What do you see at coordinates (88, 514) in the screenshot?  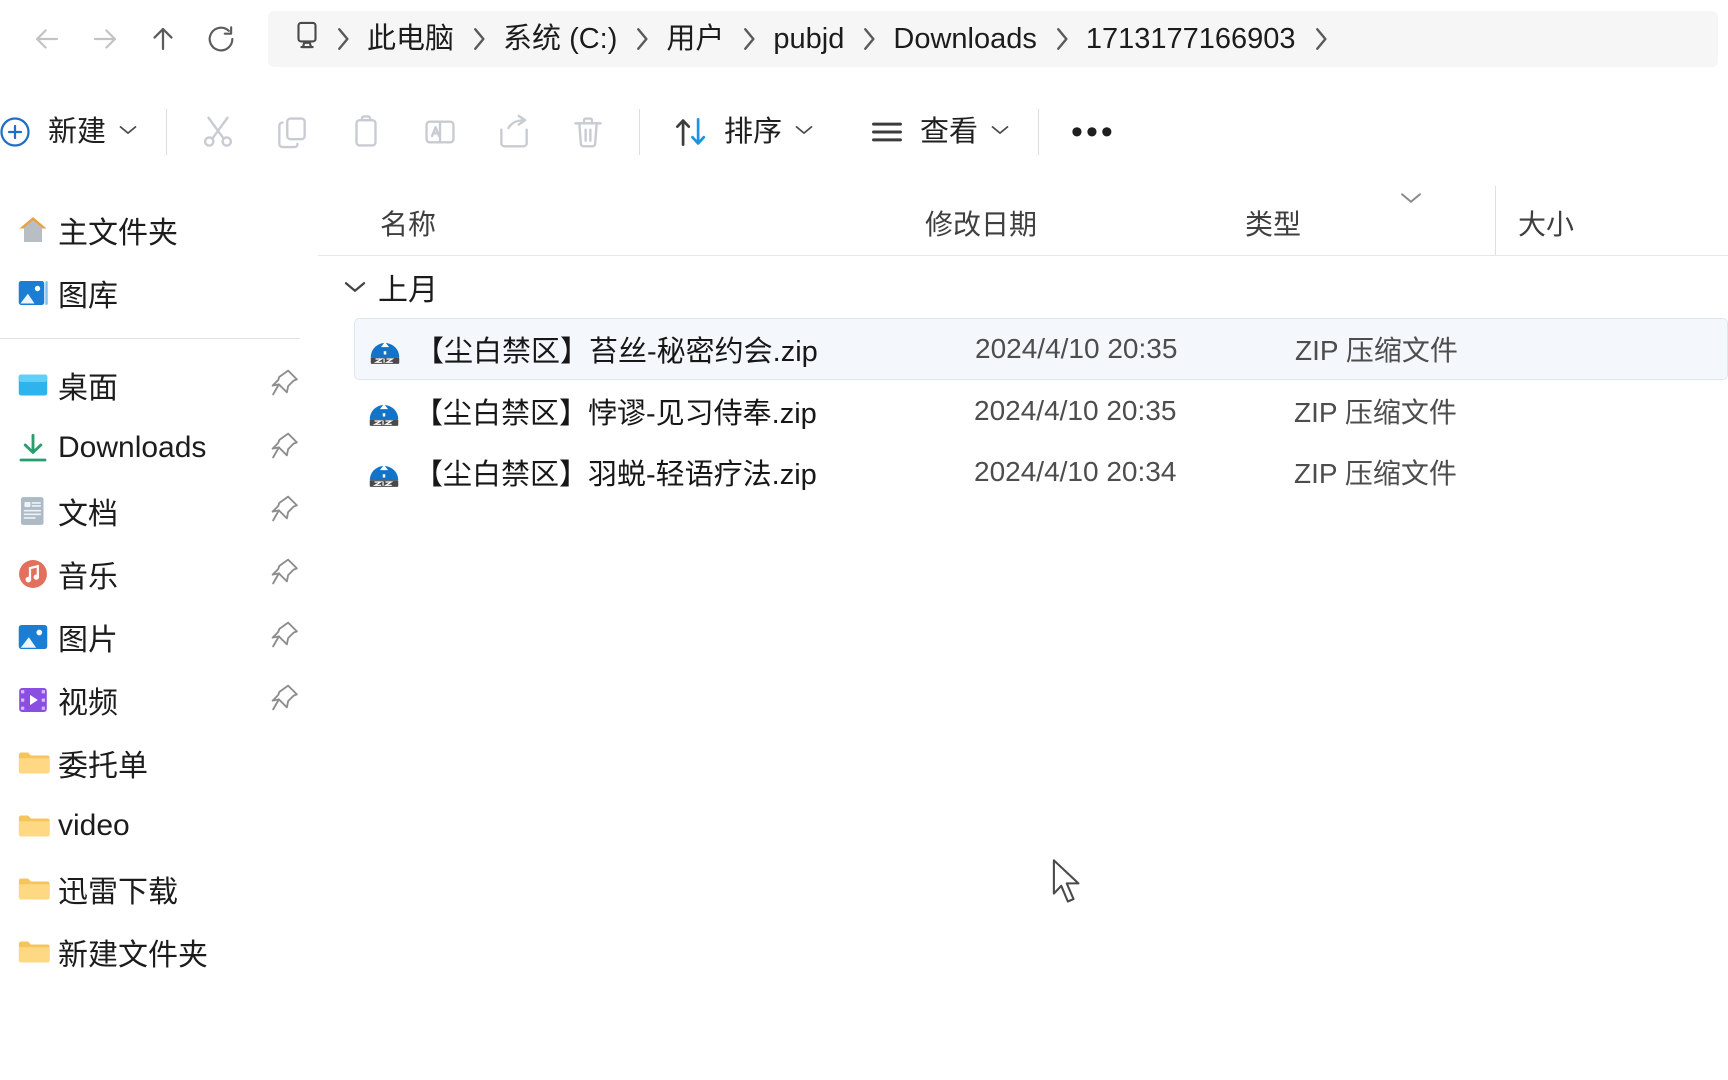 I see `sidebar-label: 文档` at bounding box center [88, 514].